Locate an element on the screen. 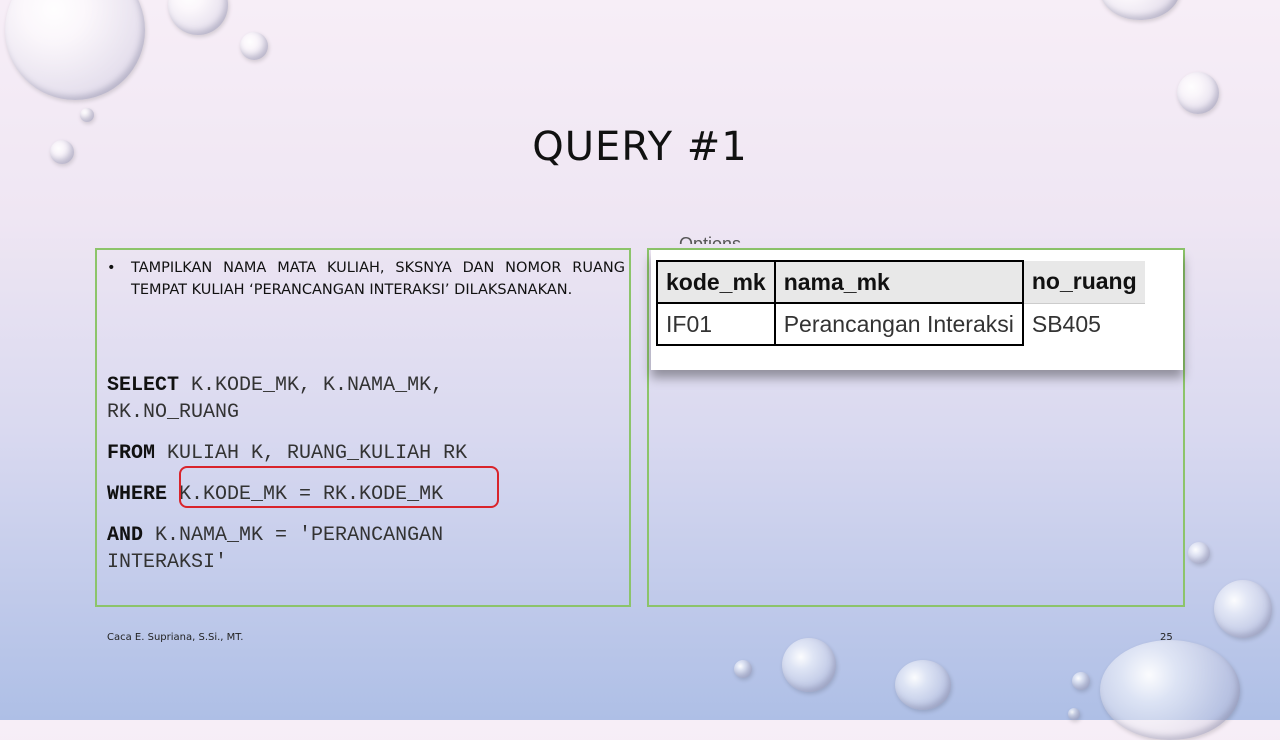 The height and width of the screenshot is (740, 1280). sql-and-line: AND K.NAMA_MK = 'PERANCANGAN INTERAKSI' is located at coordinates (364, 549).